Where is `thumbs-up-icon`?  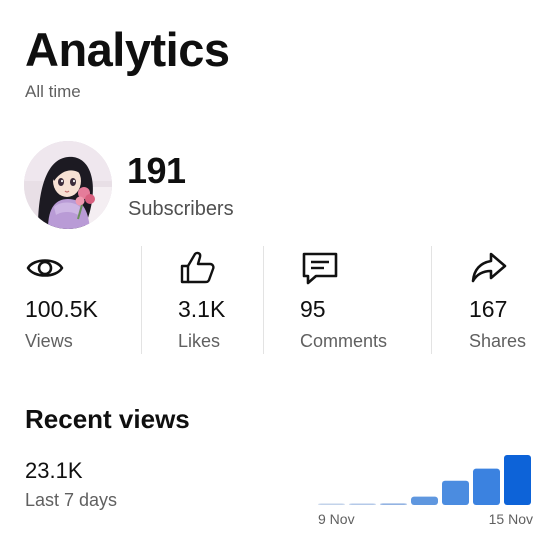 thumbs-up-icon is located at coordinates (198, 268).